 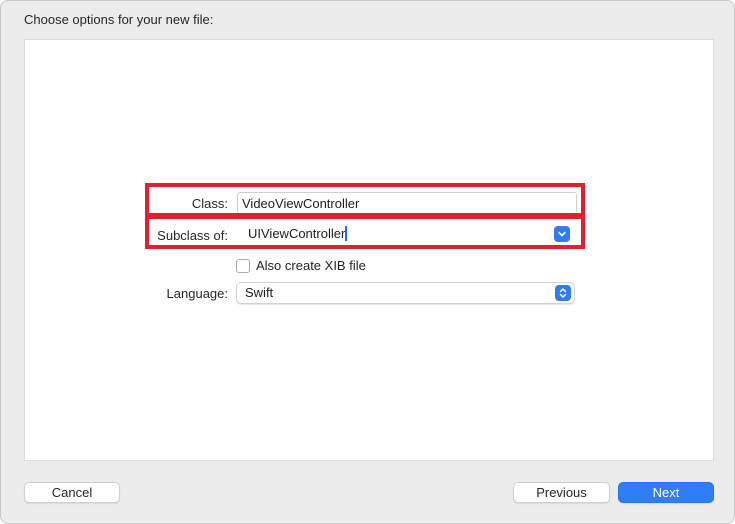 I want to click on up-down-chevron-icon, so click(x=563, y=293).